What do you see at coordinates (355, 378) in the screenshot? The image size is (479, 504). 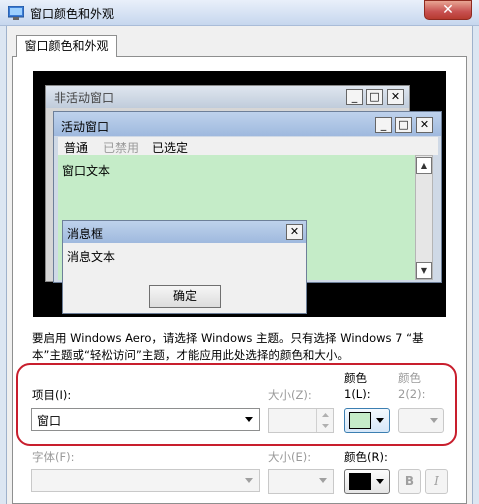 I see `color1-label-top: 颜色` at bounding box center [355, 378].